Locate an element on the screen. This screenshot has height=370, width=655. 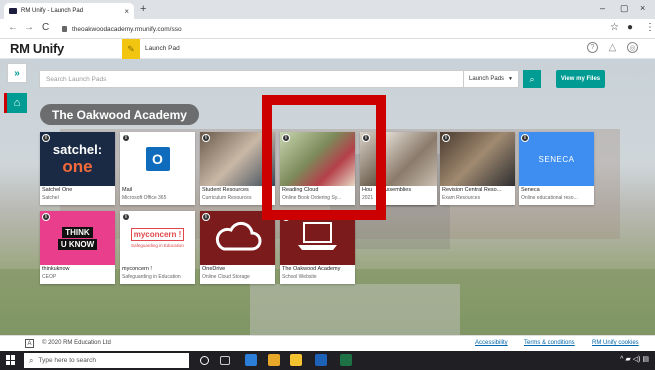
chrome-icon is located at coordinates (274, 360).